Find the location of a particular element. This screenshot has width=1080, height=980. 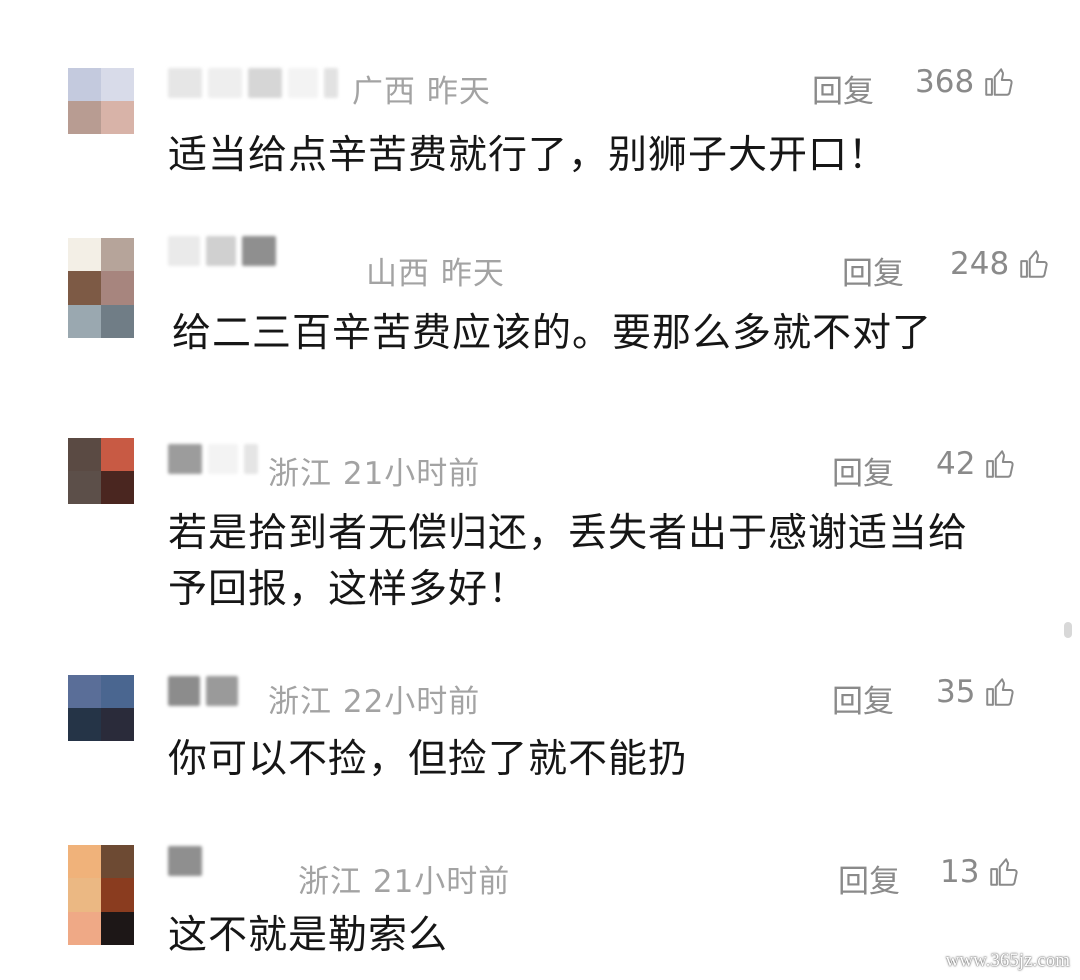

scrollbar-thumb is located at coordinates (1068, 630).